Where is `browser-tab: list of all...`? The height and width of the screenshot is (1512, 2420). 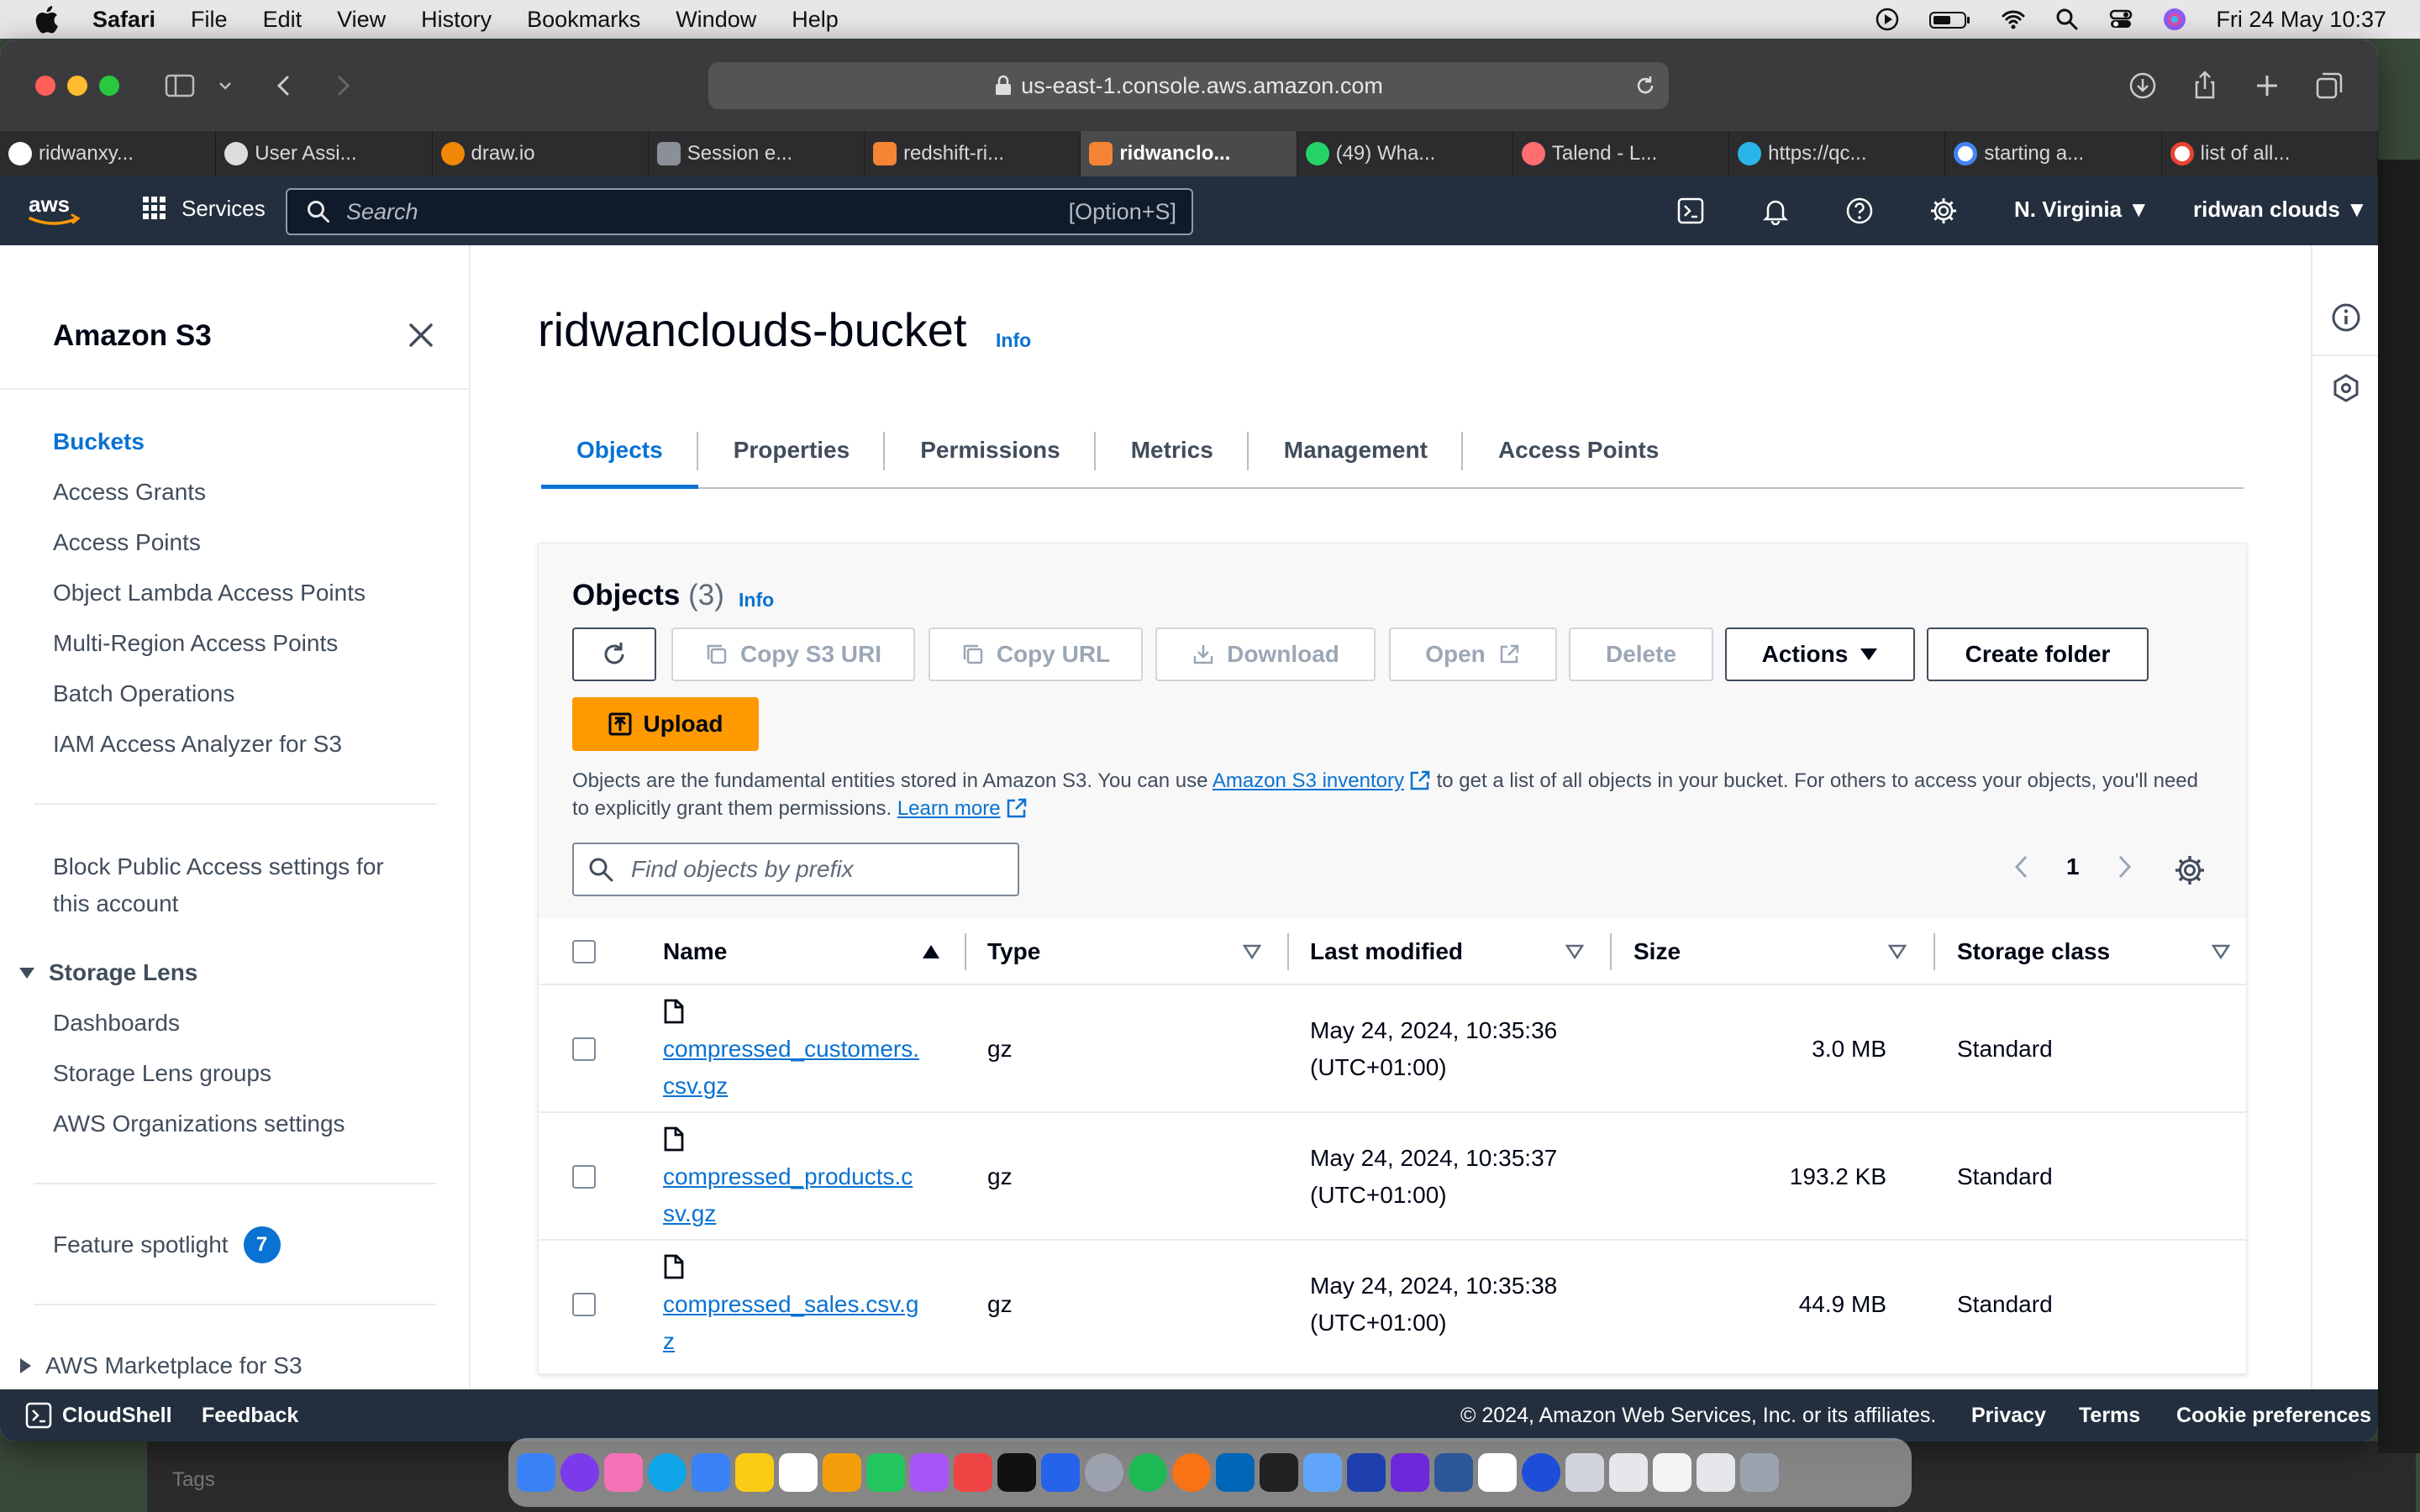 browser-tab: list of all... is located at coordinates (2270, 153).